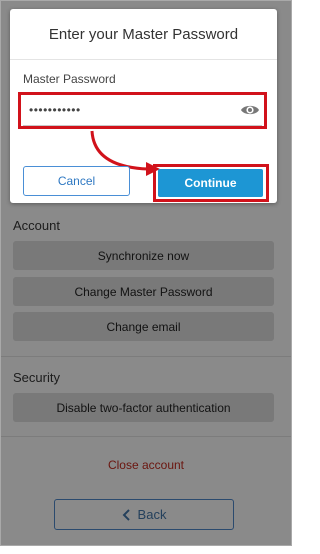 The height and width of the screenshot is (554, 320). I want to click on dialog-title: Enter your Master Password, so click(143, 34).